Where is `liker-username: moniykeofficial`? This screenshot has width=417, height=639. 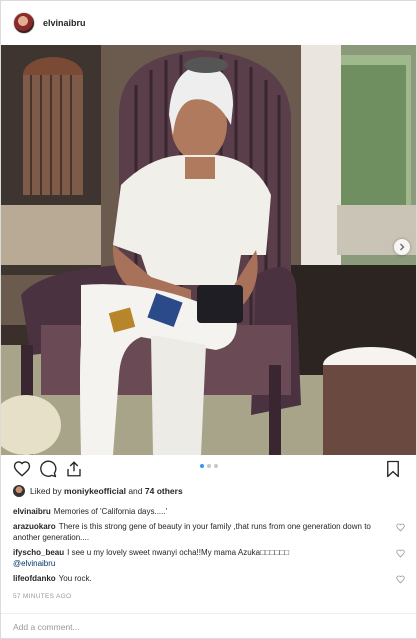 liker-username: moniykeofficial is located at coordinates (95, 491).